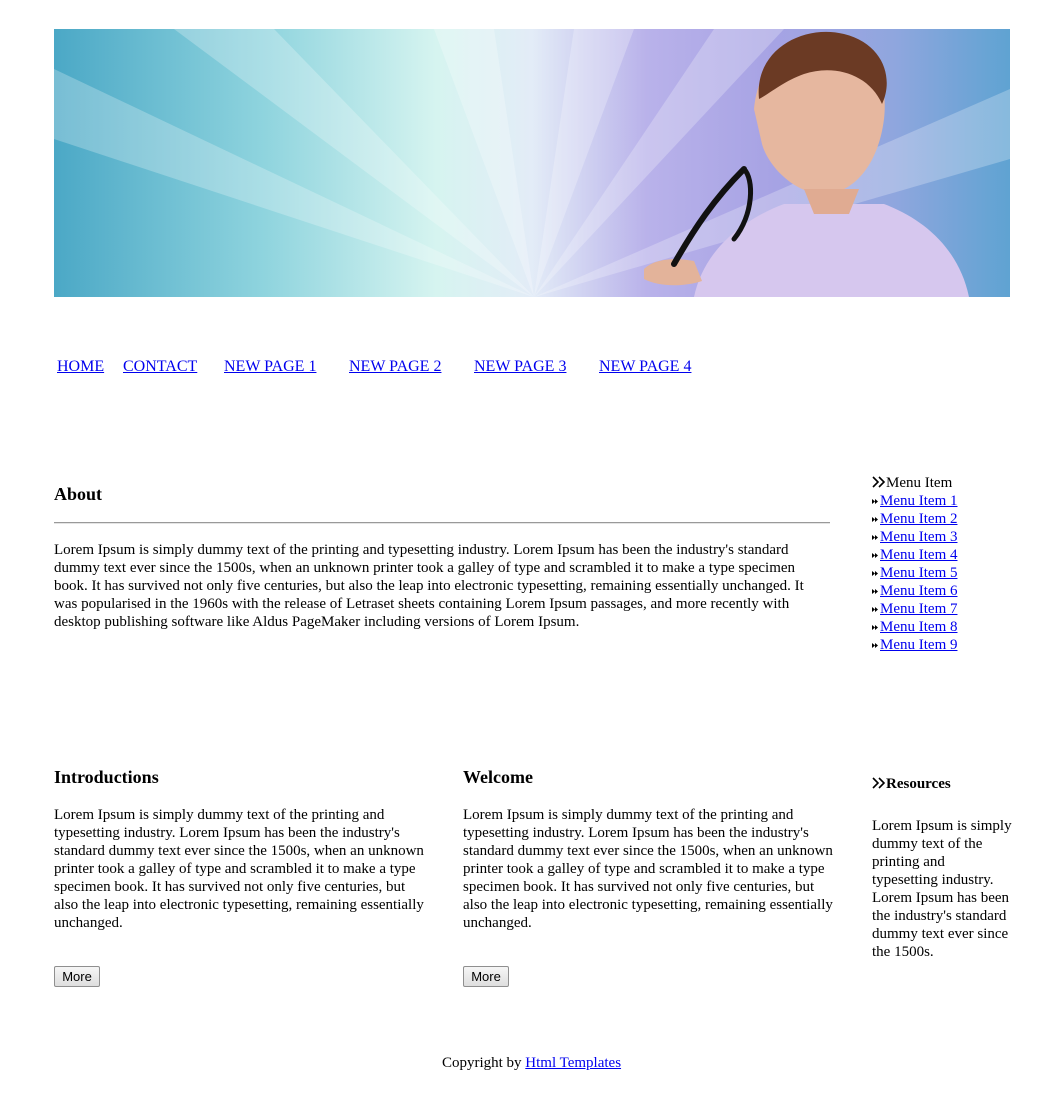 This screenshot has height=1102, width=1055. I want to click on sidebar-menu-item-8: Menu Item 8, so click(914, 627).